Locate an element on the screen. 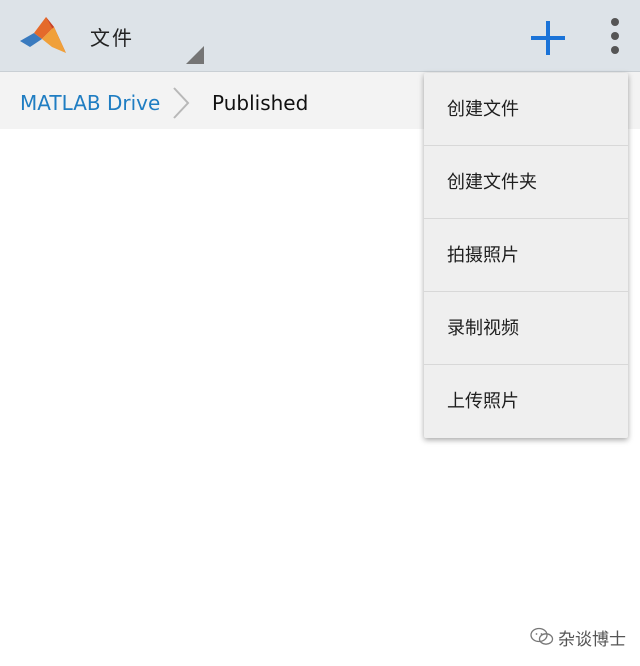 Image resolution: width=640 pixels, height=666 pixels. menu-item-upload-photo: 上传照片 is located at coordinates (526, 401).